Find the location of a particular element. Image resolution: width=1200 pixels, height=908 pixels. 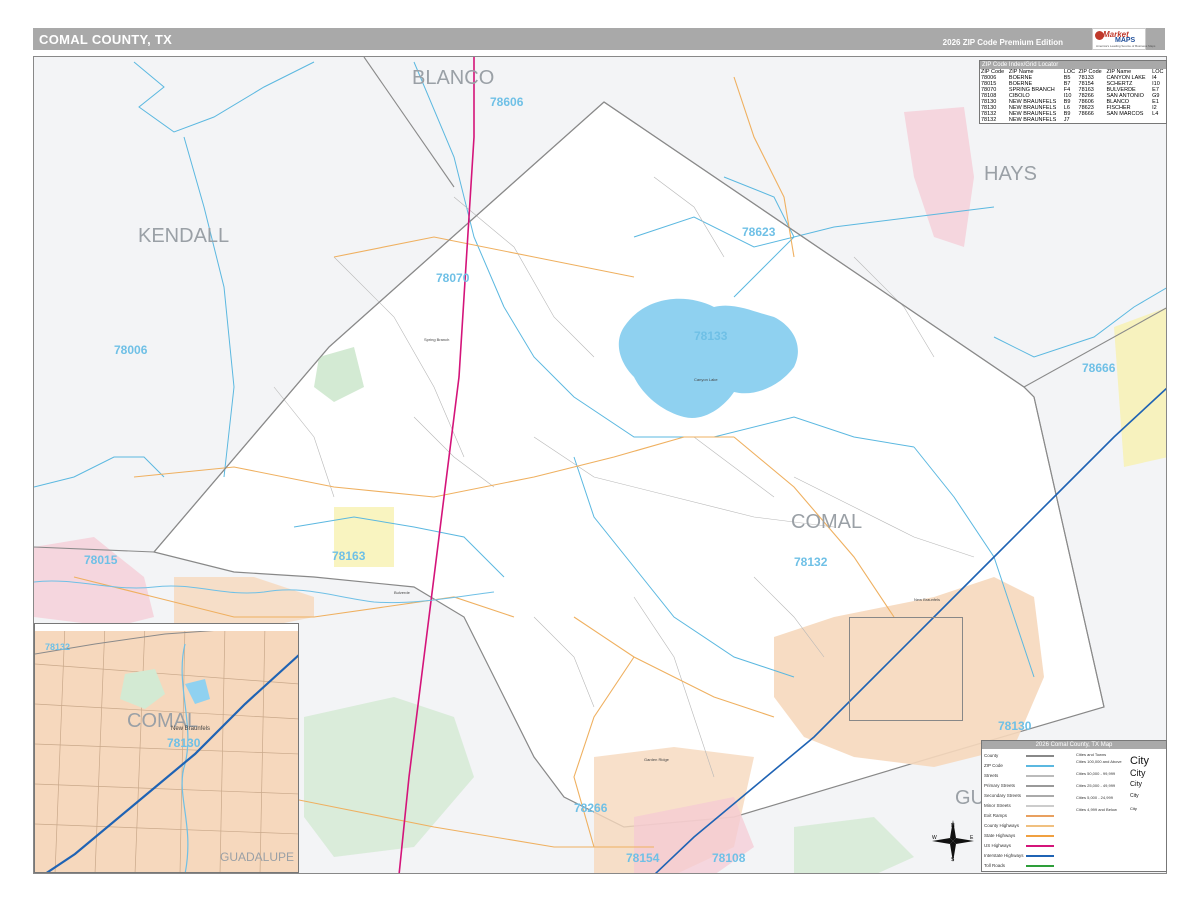

zip-label-78163: 78163 is located at coordinates (349, 556).